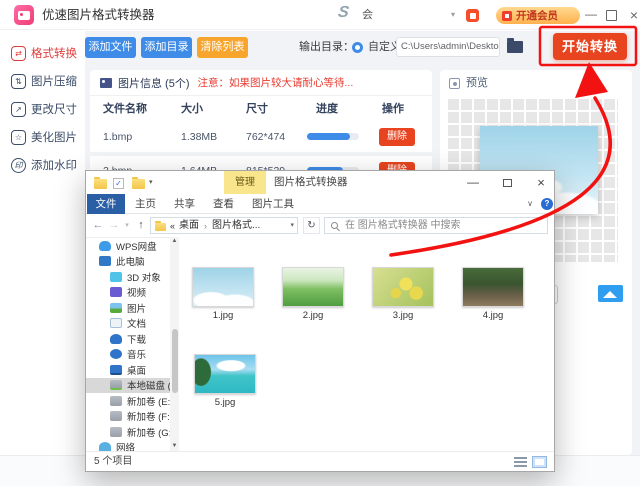  I want to click on sidebar-item: ☆ 美化图片, so click(42, 137).